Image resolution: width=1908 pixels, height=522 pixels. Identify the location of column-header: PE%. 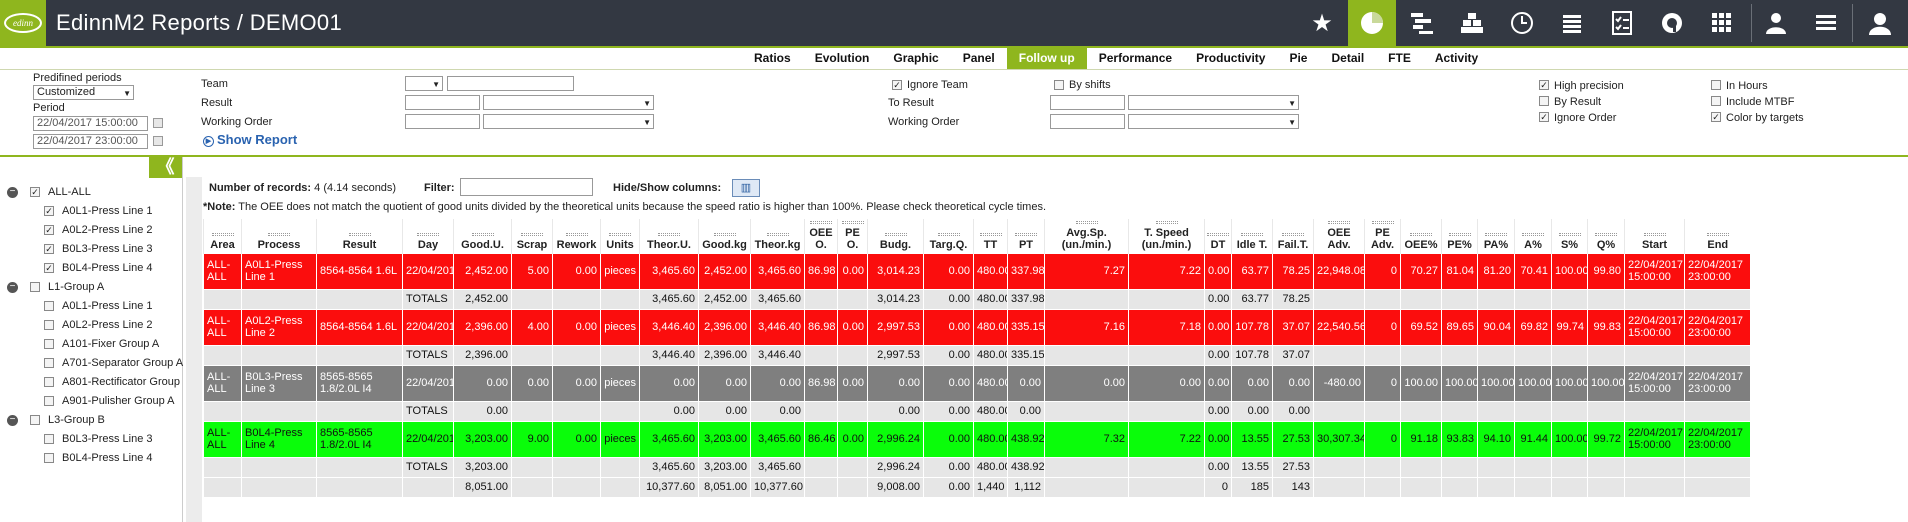
(1459, 236).